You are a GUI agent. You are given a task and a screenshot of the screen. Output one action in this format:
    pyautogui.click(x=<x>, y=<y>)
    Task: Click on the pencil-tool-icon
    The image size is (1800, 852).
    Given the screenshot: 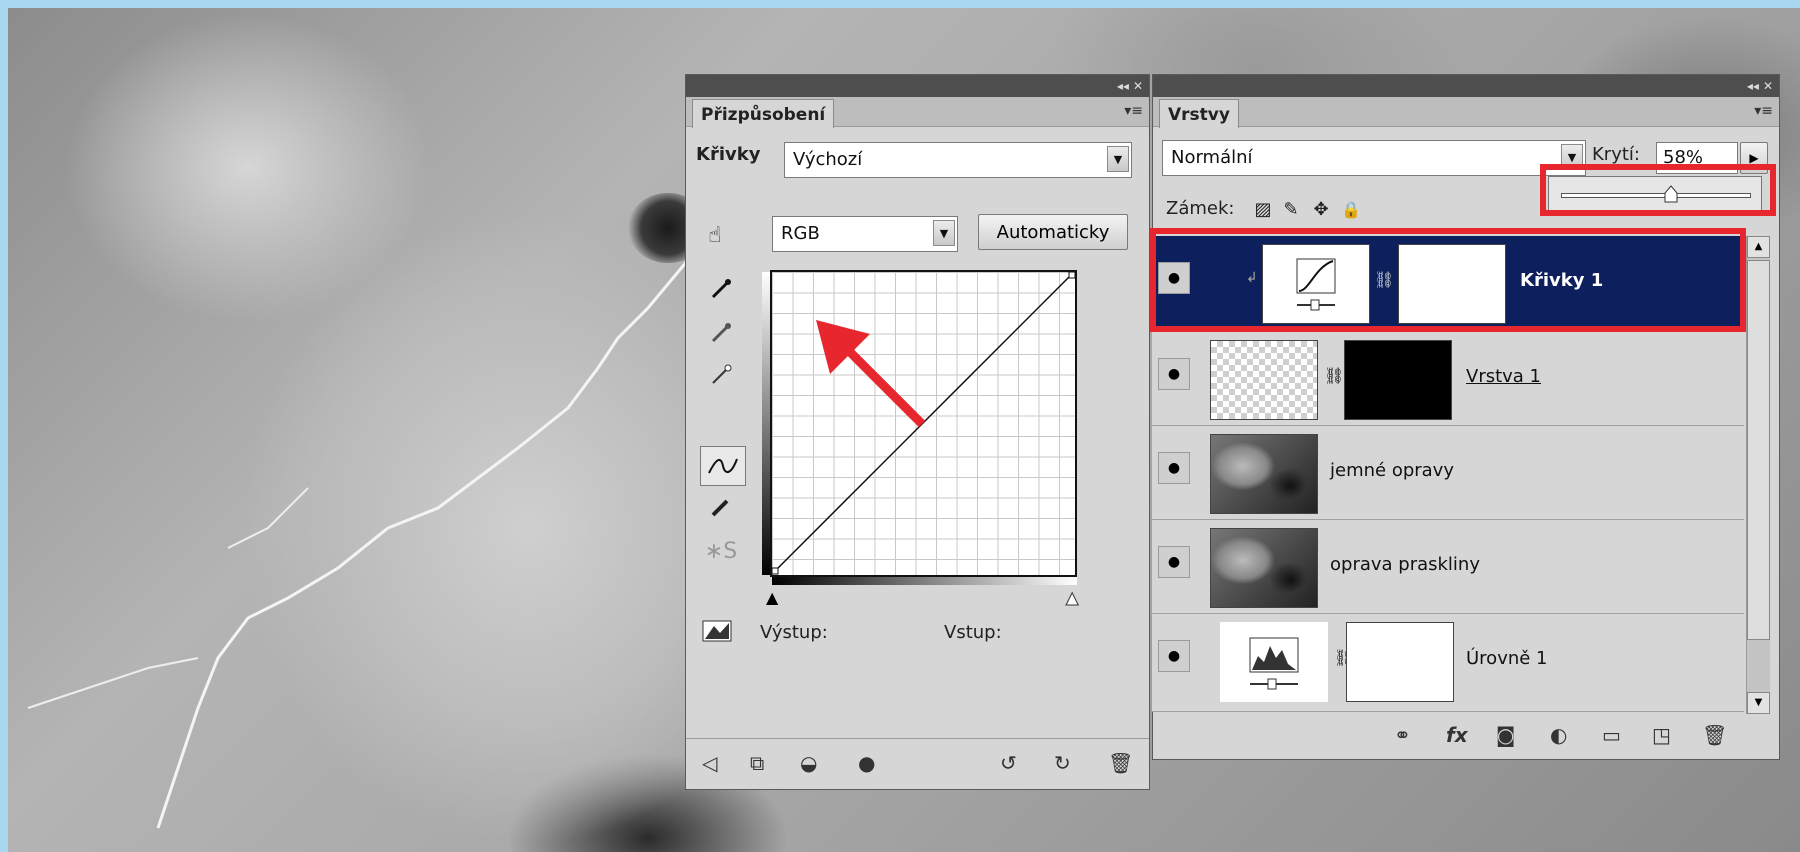 What is the action you would take?
    pyautogui.click(x=721, y=507)
    